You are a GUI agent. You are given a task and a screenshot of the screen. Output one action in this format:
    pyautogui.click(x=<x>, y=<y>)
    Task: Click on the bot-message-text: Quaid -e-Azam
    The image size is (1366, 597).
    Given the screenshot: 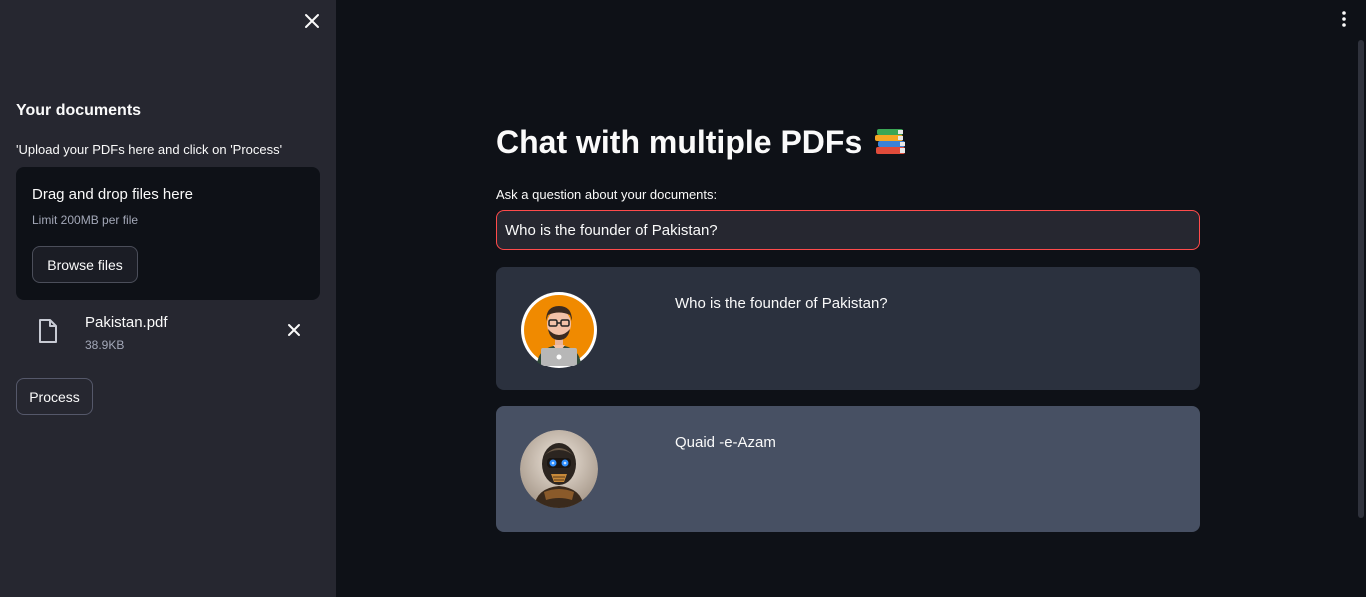 What is the action you would take?
    pyautogui.click(x=725, y=442)
    